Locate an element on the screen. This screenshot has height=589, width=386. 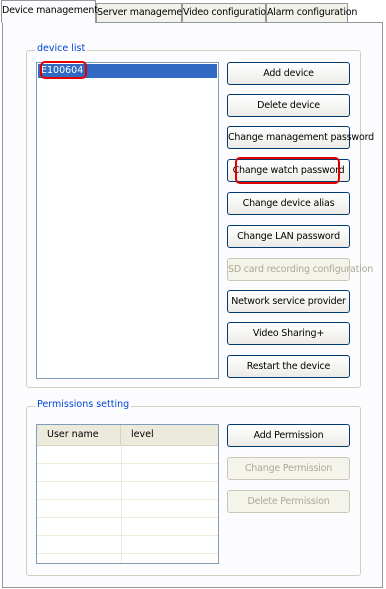
restart-device-button: Restart the device is located at coordinates (288, 366).